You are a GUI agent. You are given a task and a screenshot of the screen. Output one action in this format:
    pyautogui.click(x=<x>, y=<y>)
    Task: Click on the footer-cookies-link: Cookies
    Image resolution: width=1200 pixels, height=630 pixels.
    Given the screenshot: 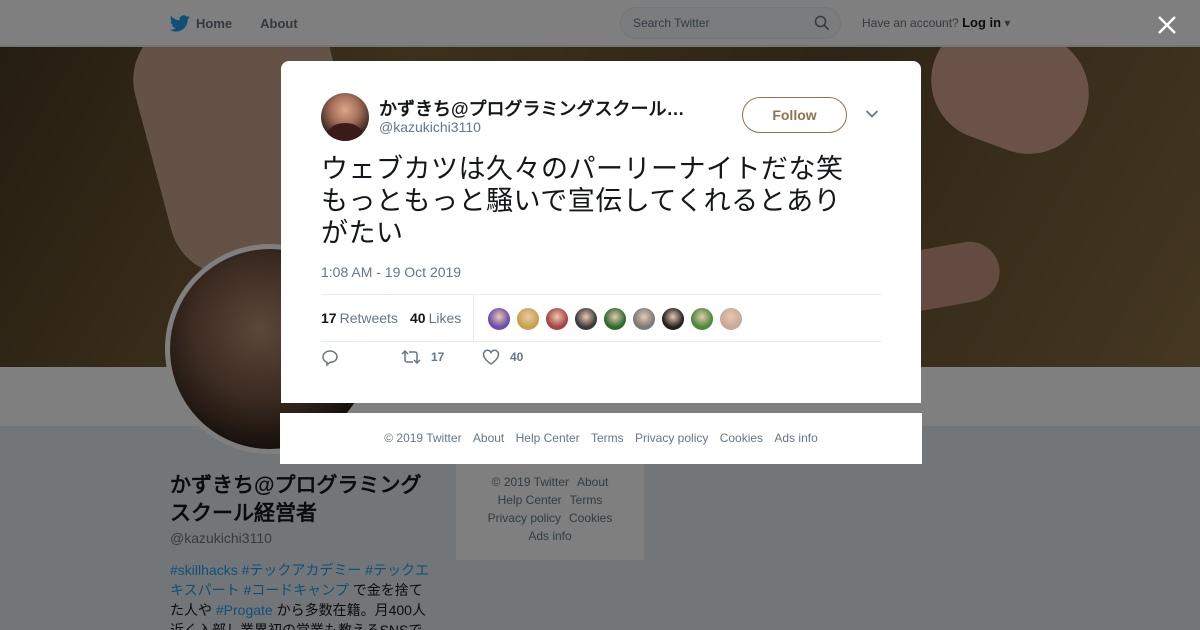 What is the action you would take?
    pyautogui.click(x=741, y=438)
    